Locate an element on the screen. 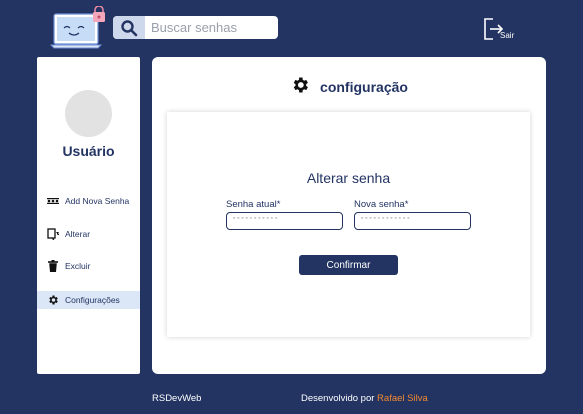 Image resolution: width=583 pixels, height=414 pixels. new-password-input is located at coordinates (412, 221).